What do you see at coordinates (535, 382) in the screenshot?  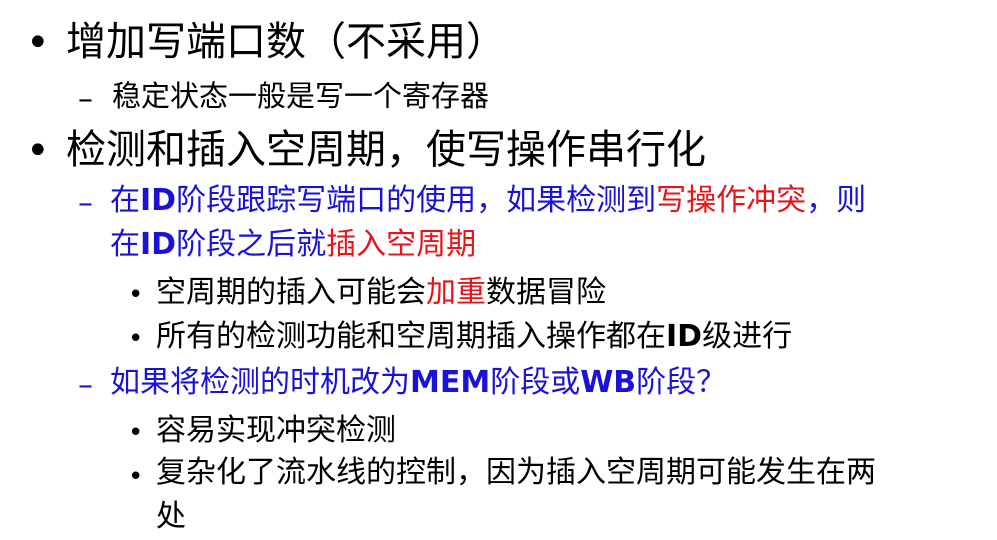 I see `text-segment: 阶段或` at bounding box center [535, 382].